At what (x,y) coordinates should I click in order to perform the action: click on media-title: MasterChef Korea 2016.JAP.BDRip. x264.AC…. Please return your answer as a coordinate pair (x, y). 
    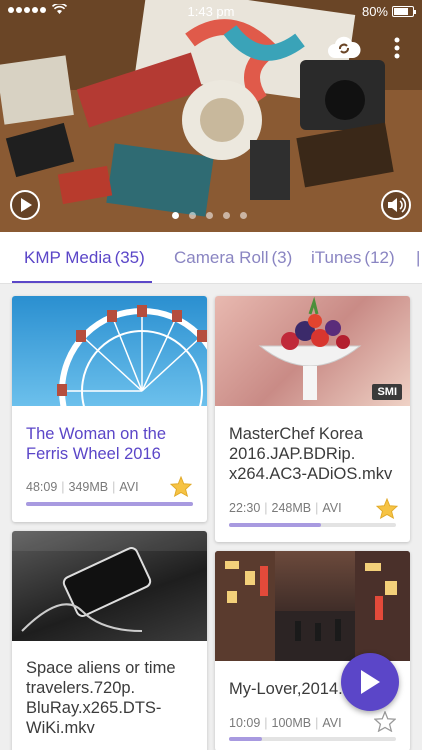
    Looking at the image, I should click on (311, 454).